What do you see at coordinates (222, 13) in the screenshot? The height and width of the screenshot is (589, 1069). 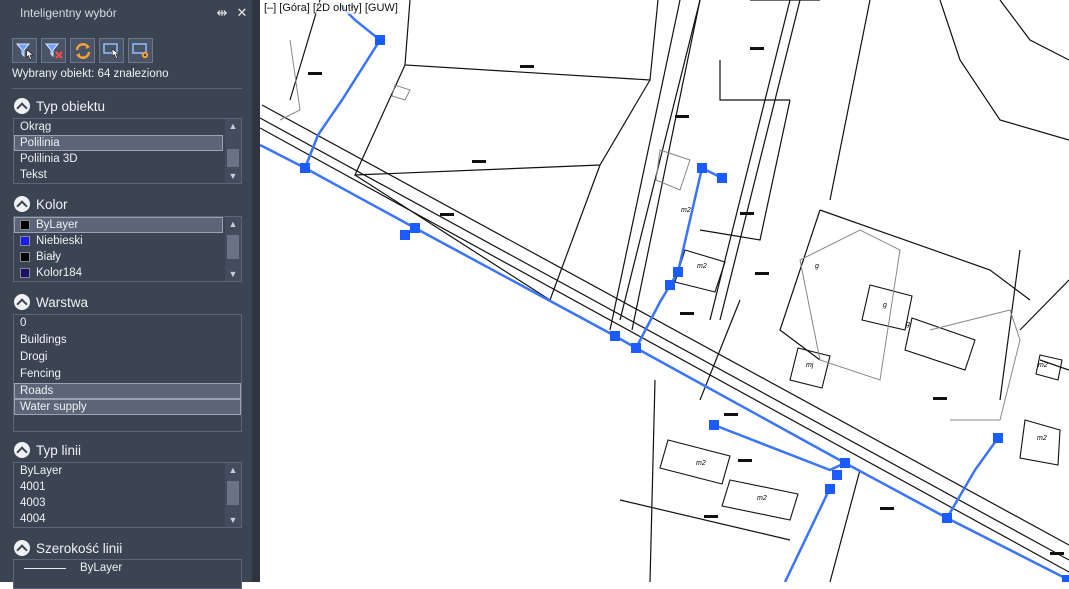 I see `pin-icon: ⇹` at bounding box center [222, 13].